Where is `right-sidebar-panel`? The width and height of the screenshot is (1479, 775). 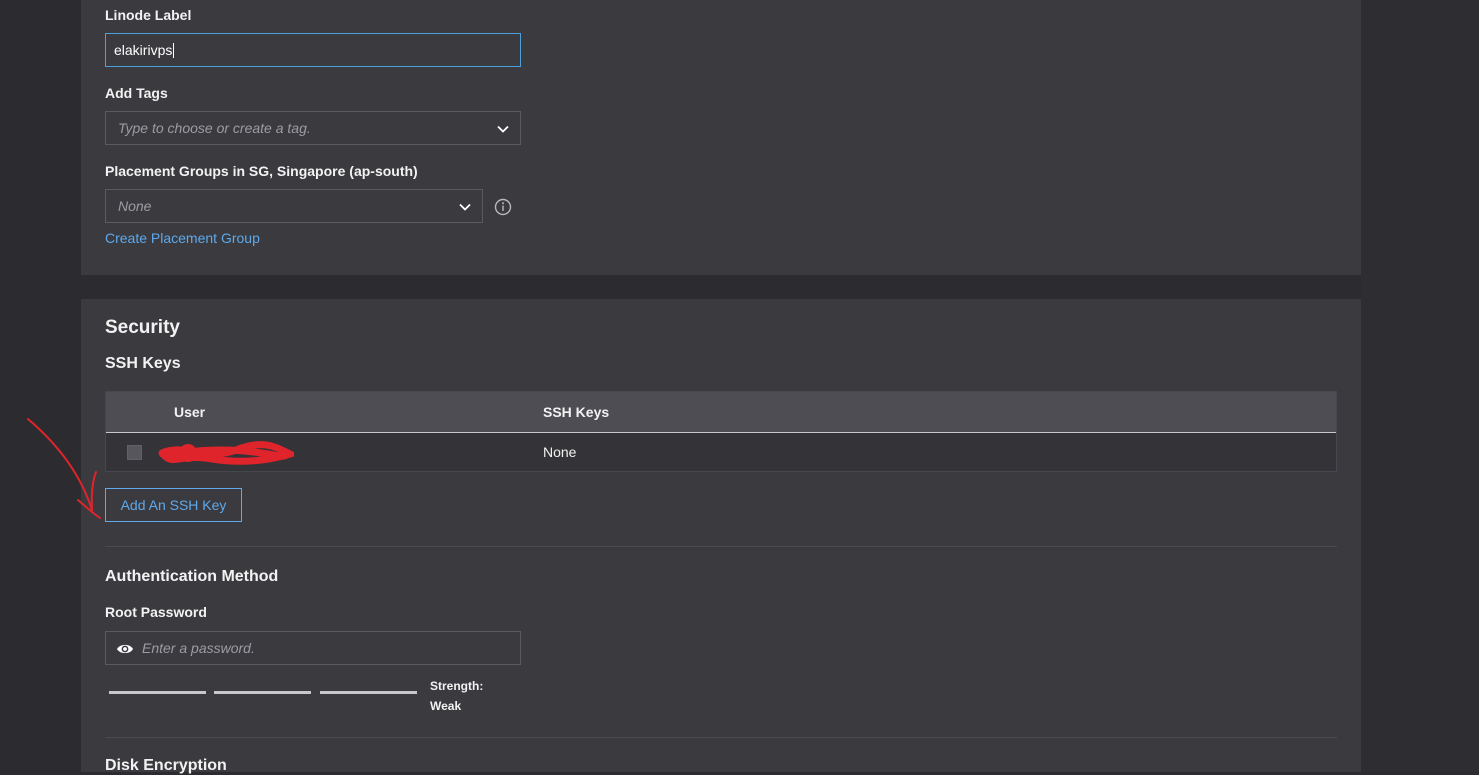 right-sidebar-panel is located at coordinates (1420, 386).